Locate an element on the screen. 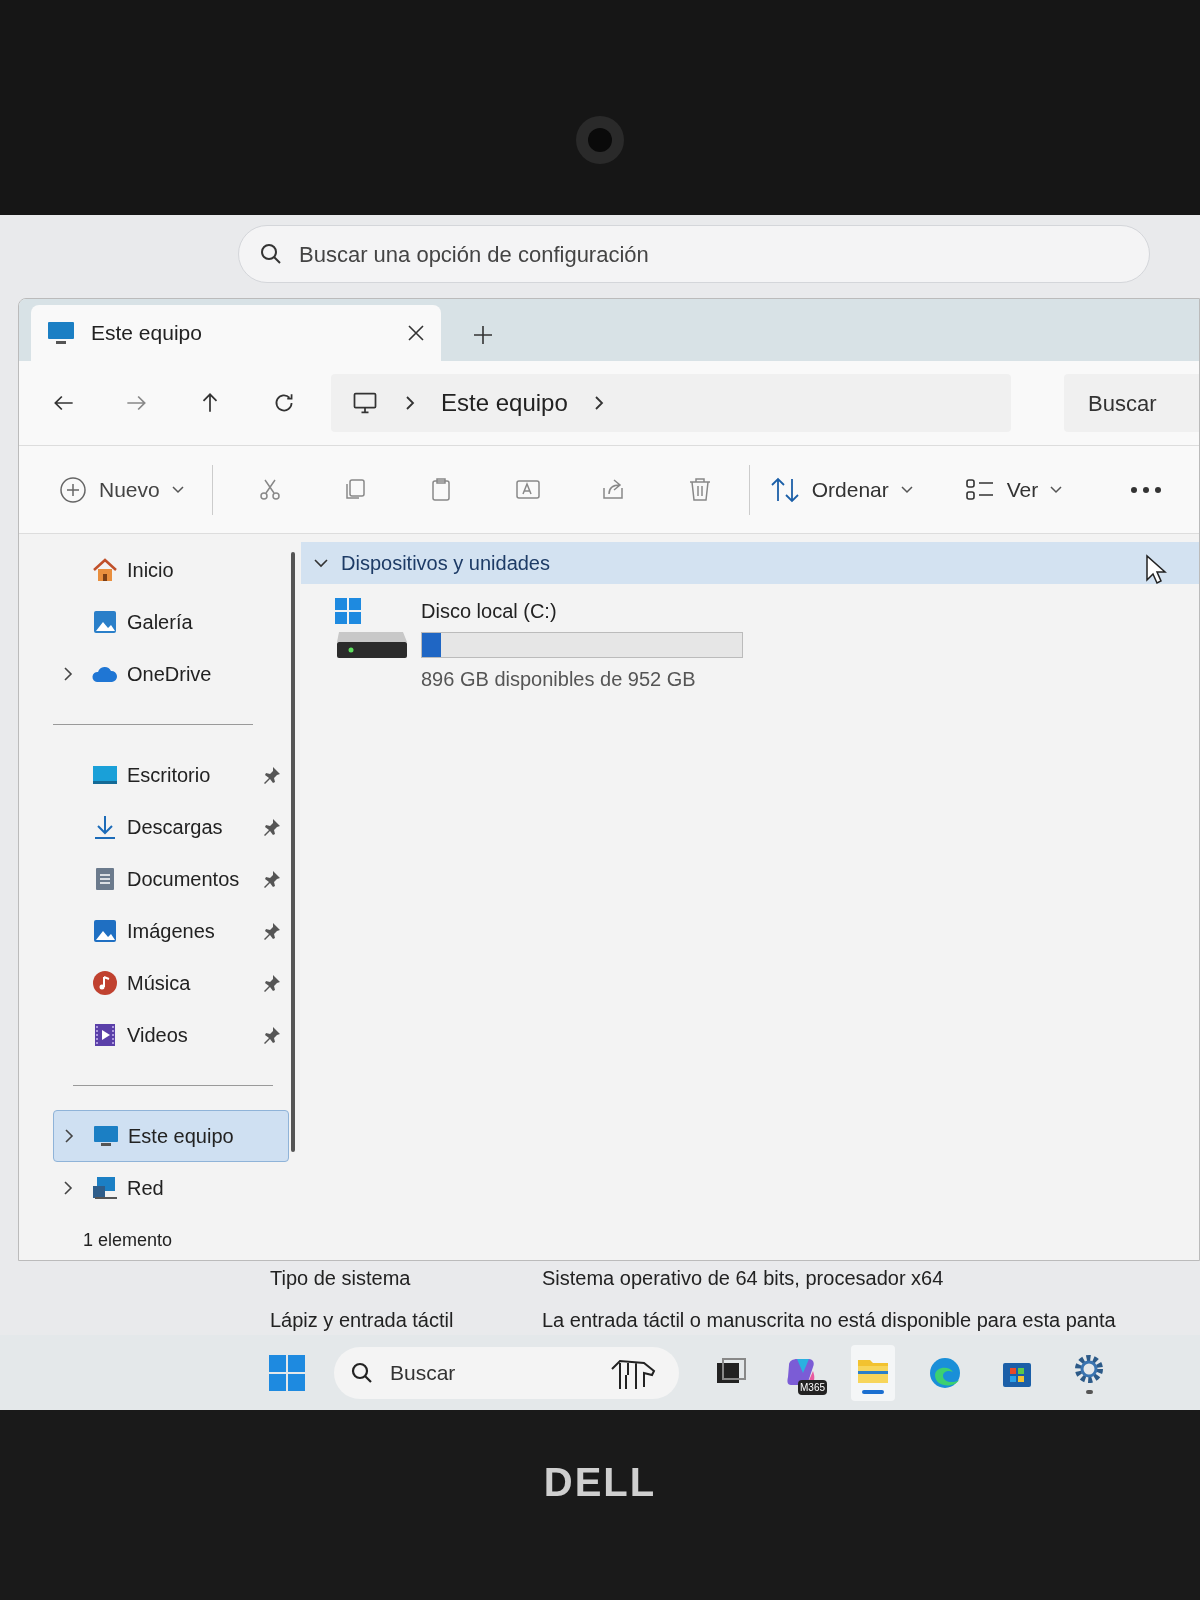 The width and height of the screenshot is (1200, 1600). info-label: Lápiz y entrada táctil is located at coordinates (362, 1320).